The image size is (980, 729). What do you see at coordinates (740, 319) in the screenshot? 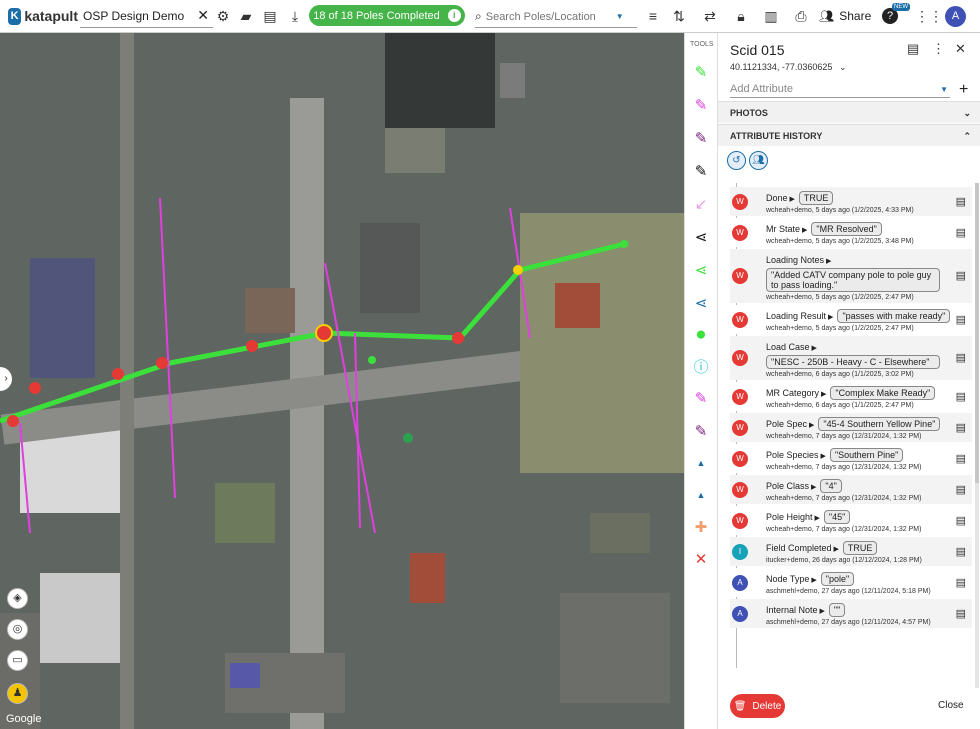
I see `user-avatar-icon: W` at bounding box center [740, 319].